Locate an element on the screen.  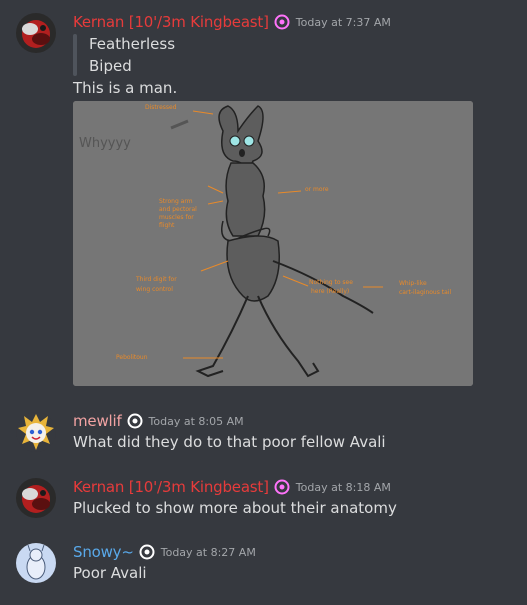
annotation: muscles for is located at coordinates (176, 217).